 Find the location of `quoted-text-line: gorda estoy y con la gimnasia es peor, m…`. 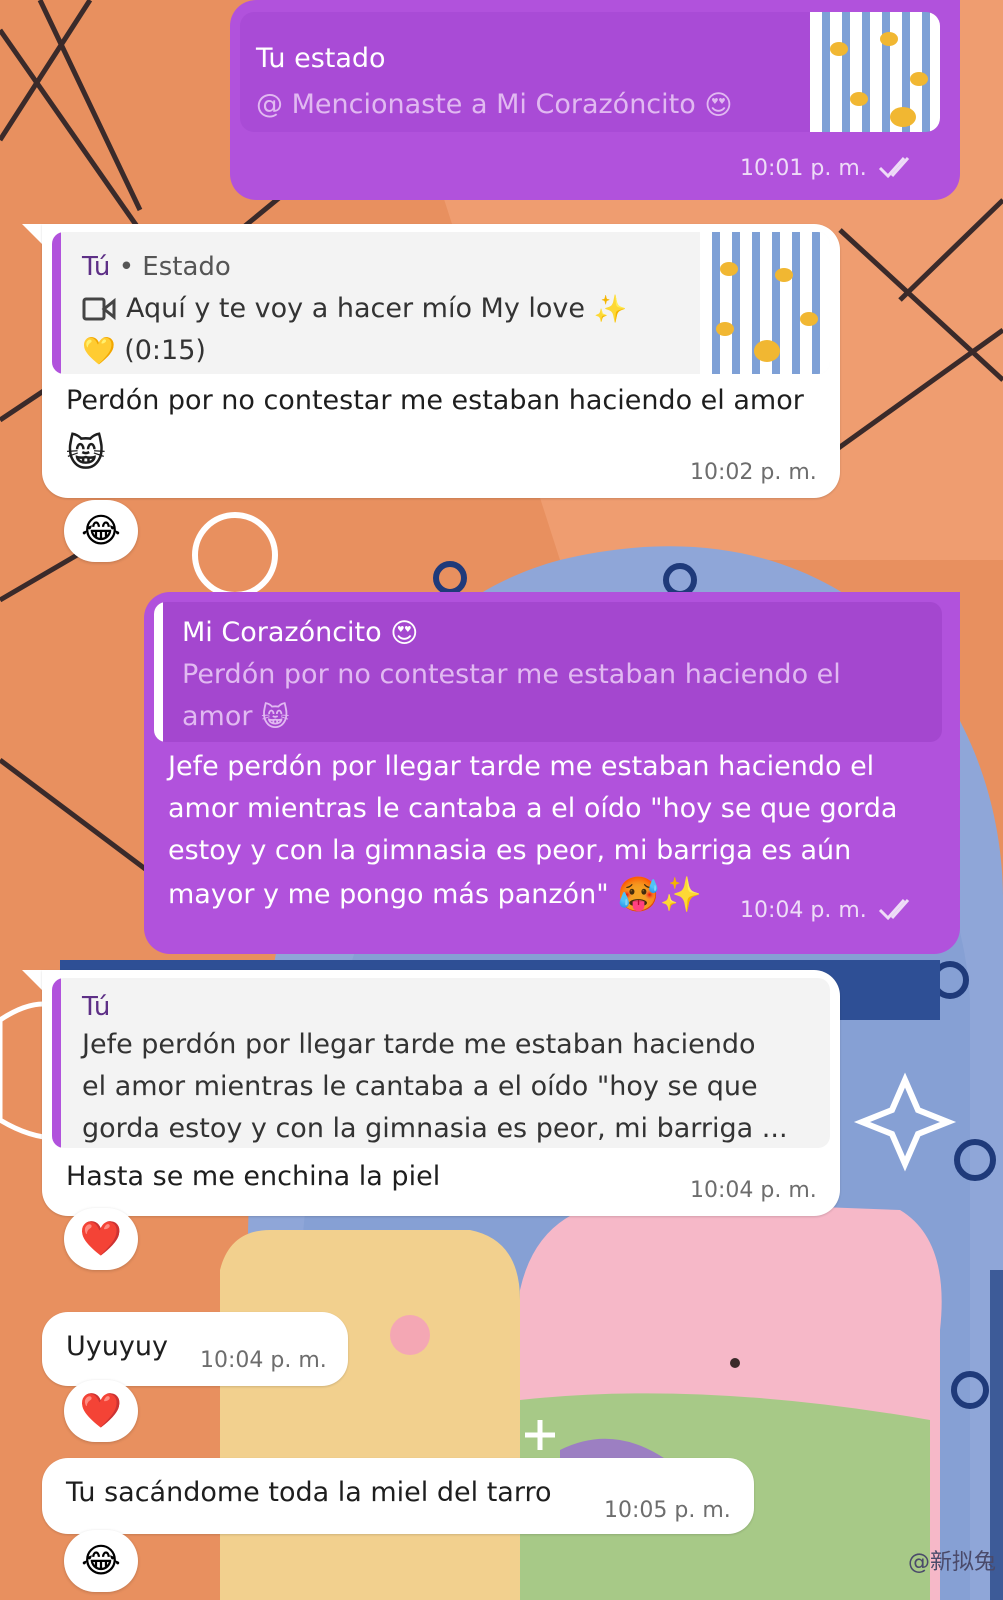

quoted-text-line: gorda estoy y con la gimnasia es peor, m… is located at coordinates (435, 1128).